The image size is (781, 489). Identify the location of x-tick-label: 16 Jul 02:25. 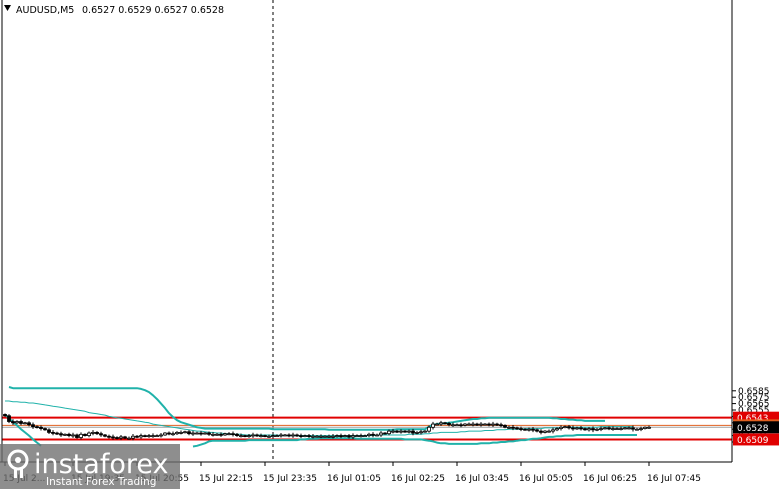
(418, 479).